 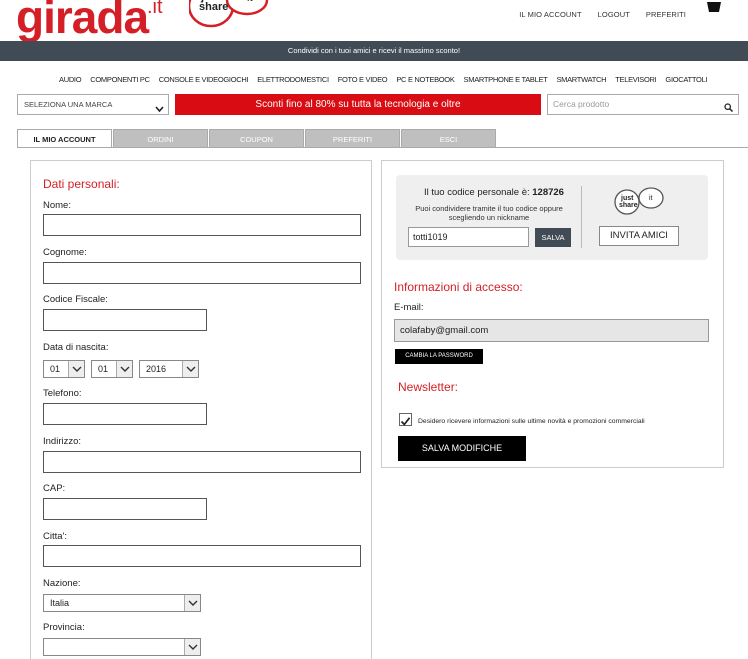 What do you see at coordinates (204, 79) in the screenshot?
I see `nav-console: CONSOLE E VIDEOGIOCHI` at bounding box center [204, 79].